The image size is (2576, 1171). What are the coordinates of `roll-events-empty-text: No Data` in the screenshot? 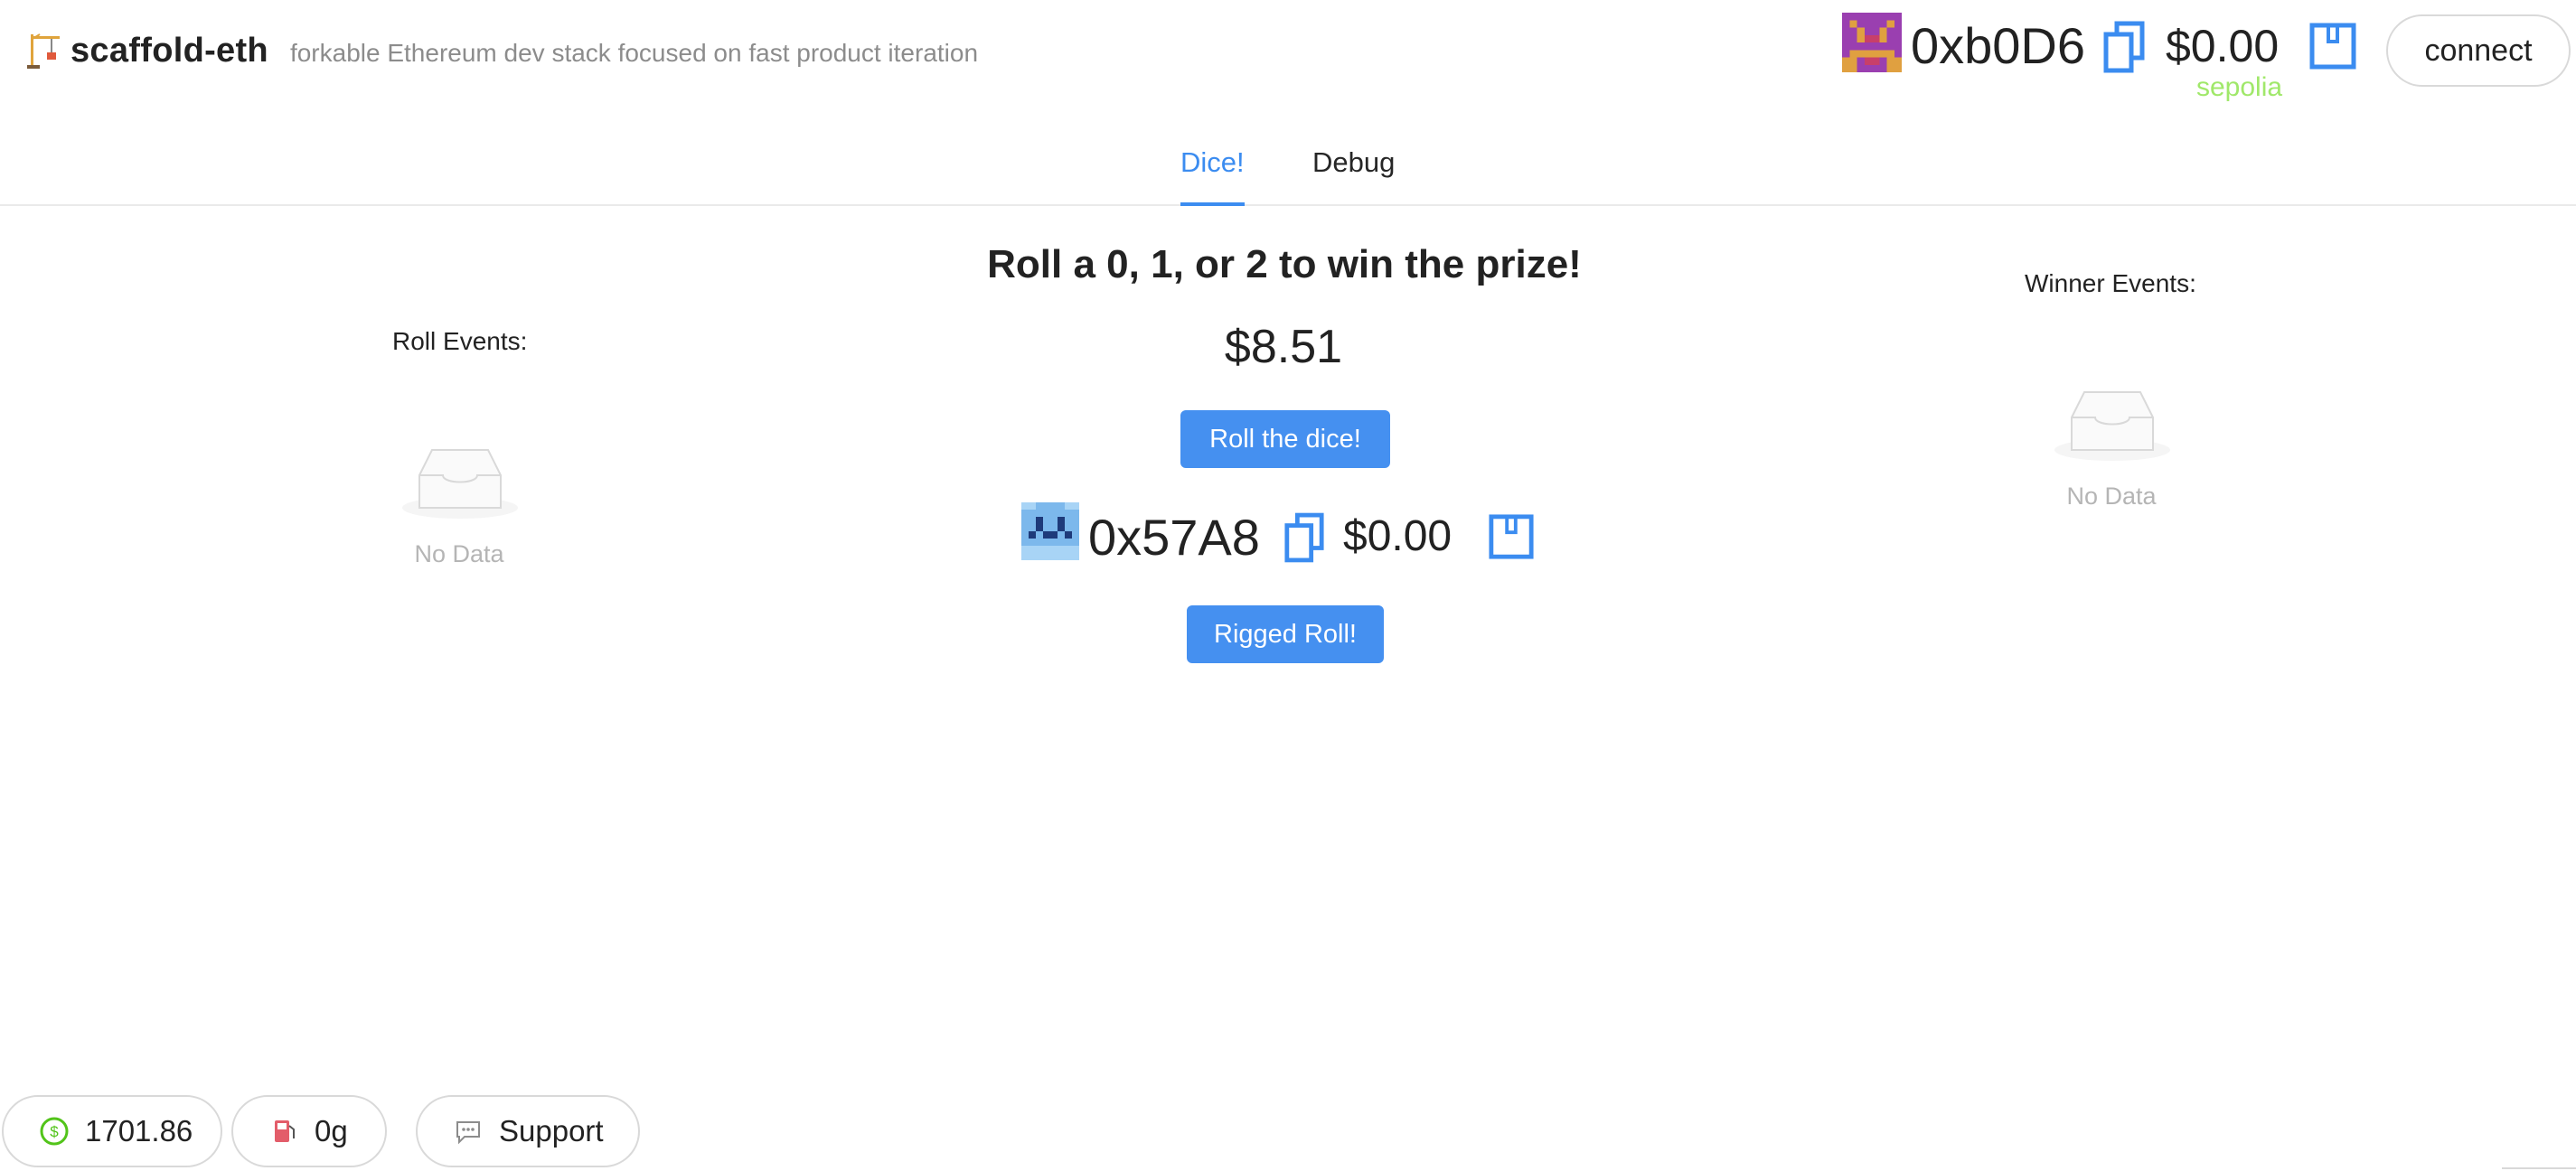 It's located at (459, 553).